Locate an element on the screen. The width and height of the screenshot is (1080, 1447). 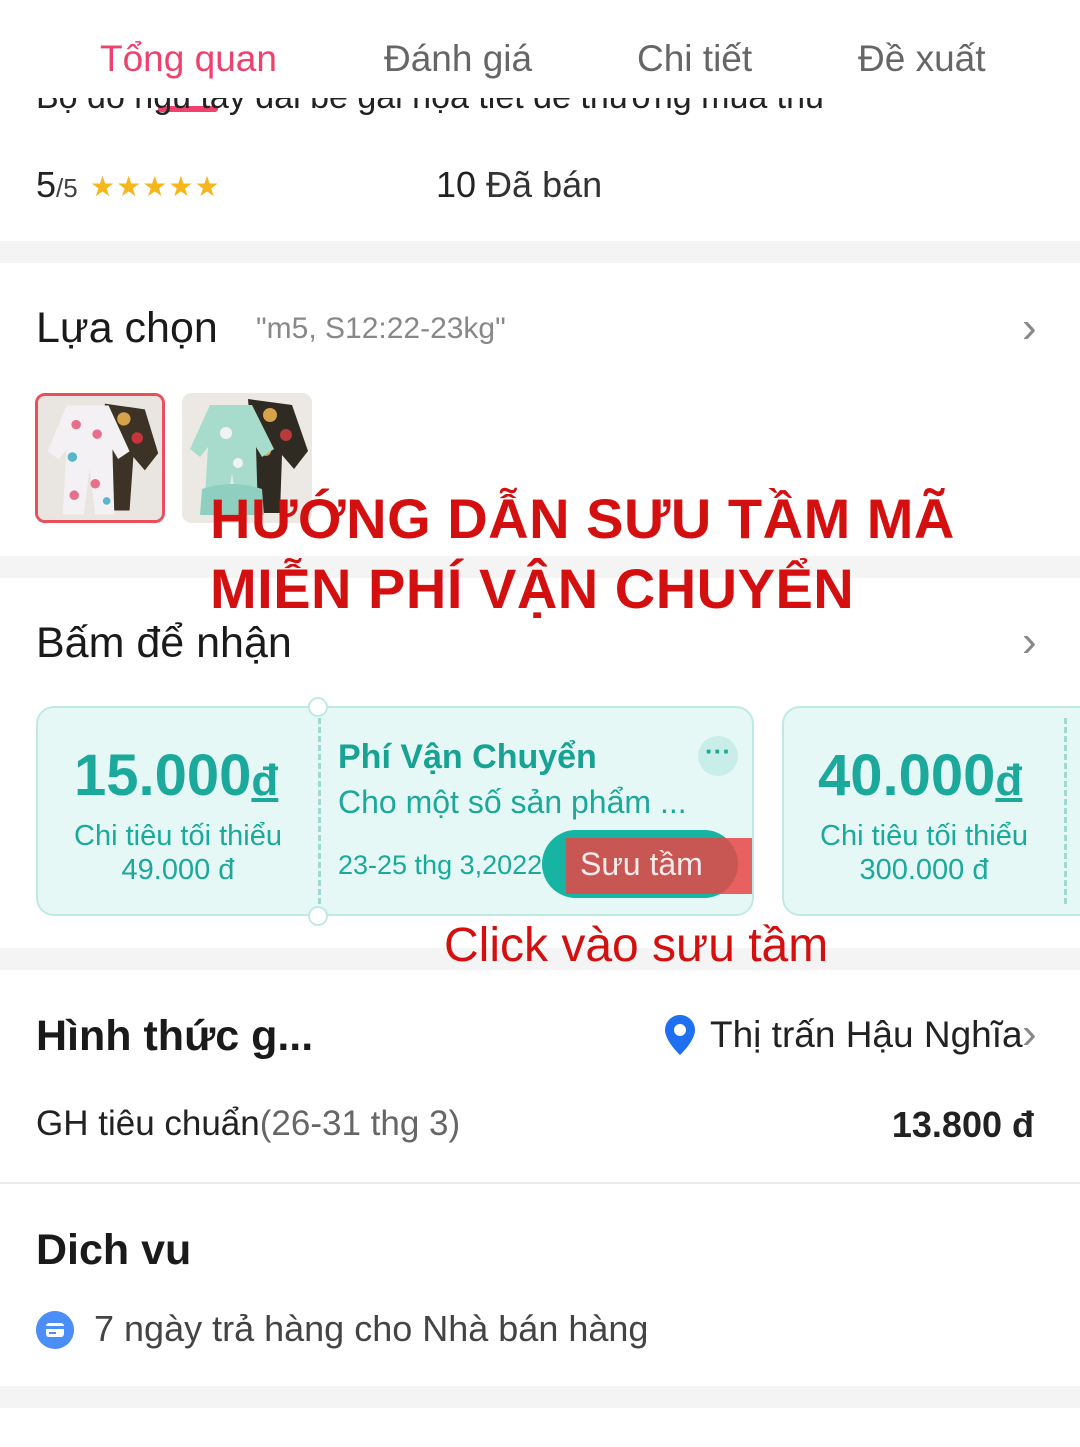
voucher-amount-1-value: 15.000 is located at coordinates (163, 775).